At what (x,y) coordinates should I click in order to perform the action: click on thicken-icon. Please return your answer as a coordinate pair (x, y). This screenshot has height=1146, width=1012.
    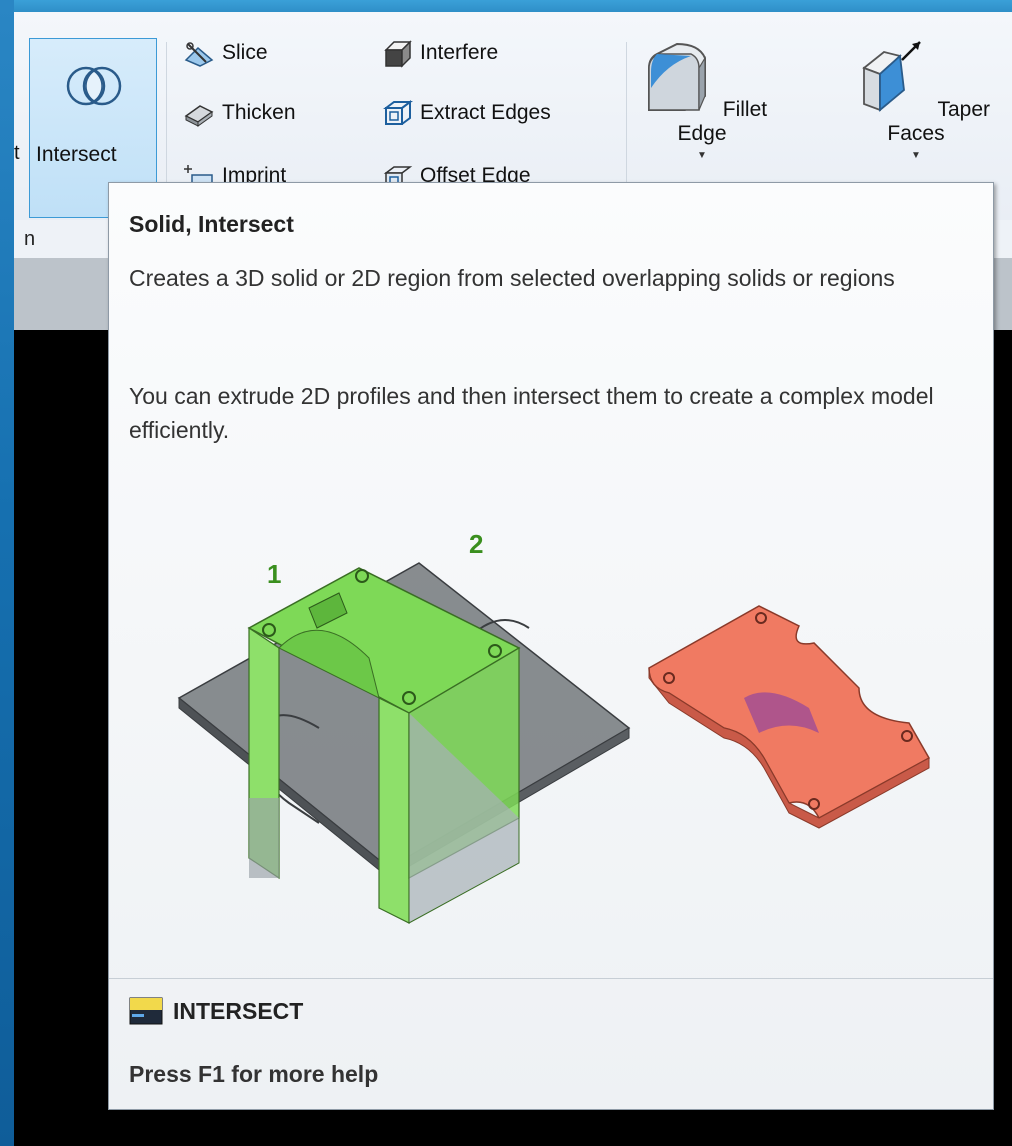
    Looking at the image, I should click on (199, 116).